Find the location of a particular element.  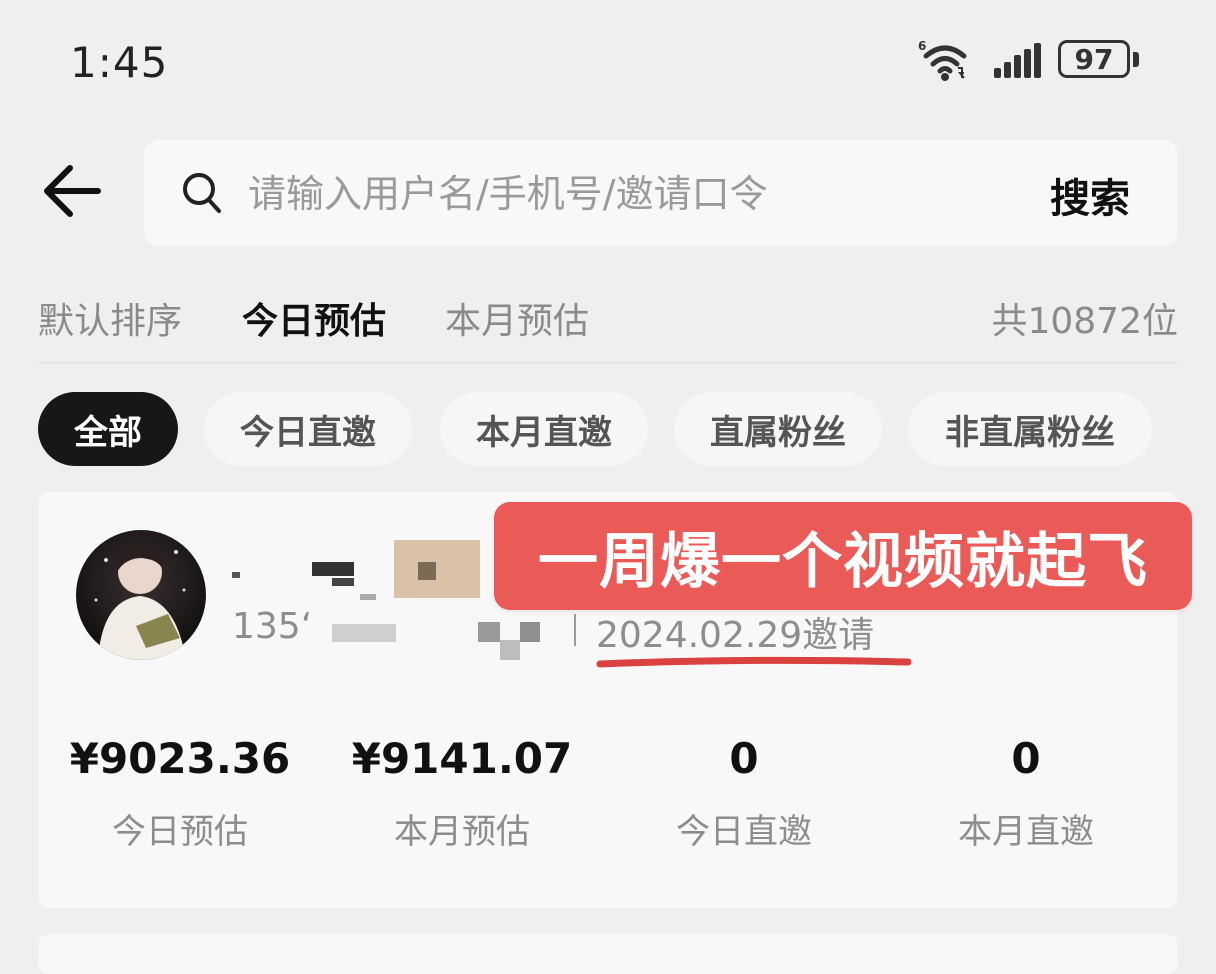

stat-month-direct-value: 0 is located at coordinates (1026, 758).